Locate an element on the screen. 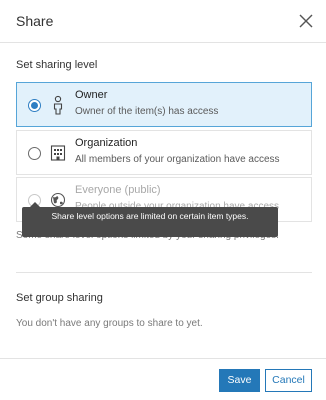 This screenshot has width=326, height=400. organization-title: Organization is located at coordinates (106, 143).